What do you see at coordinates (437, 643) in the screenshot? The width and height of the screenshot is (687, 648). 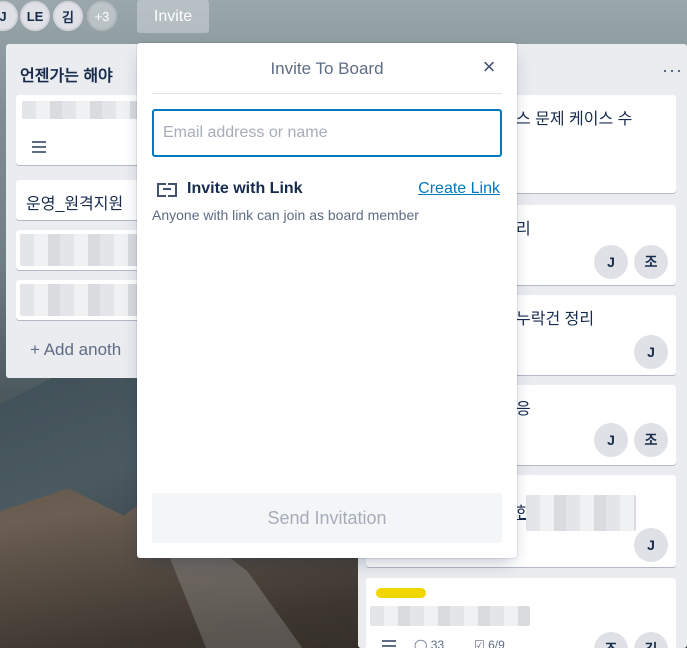 I see `comments-count: 33` at bounding box center [437, 643].